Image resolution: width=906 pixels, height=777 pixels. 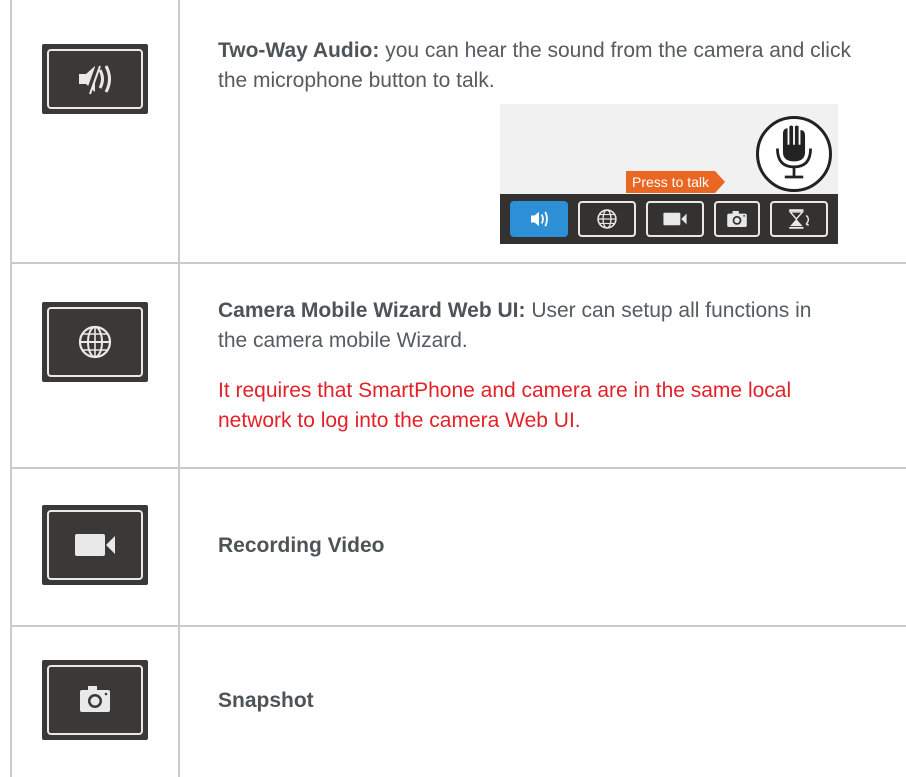 I want to click on toolbar, so click(x=669, y=219).